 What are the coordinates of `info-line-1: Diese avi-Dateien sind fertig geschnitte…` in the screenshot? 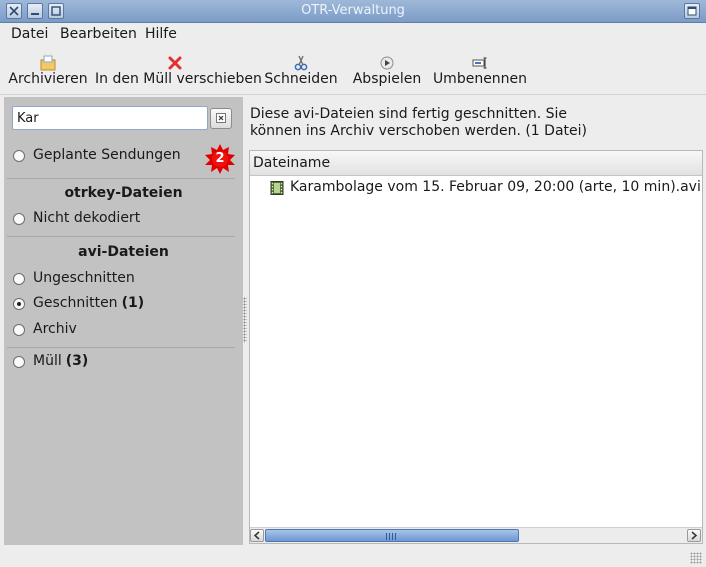 It's located at (409, 114).